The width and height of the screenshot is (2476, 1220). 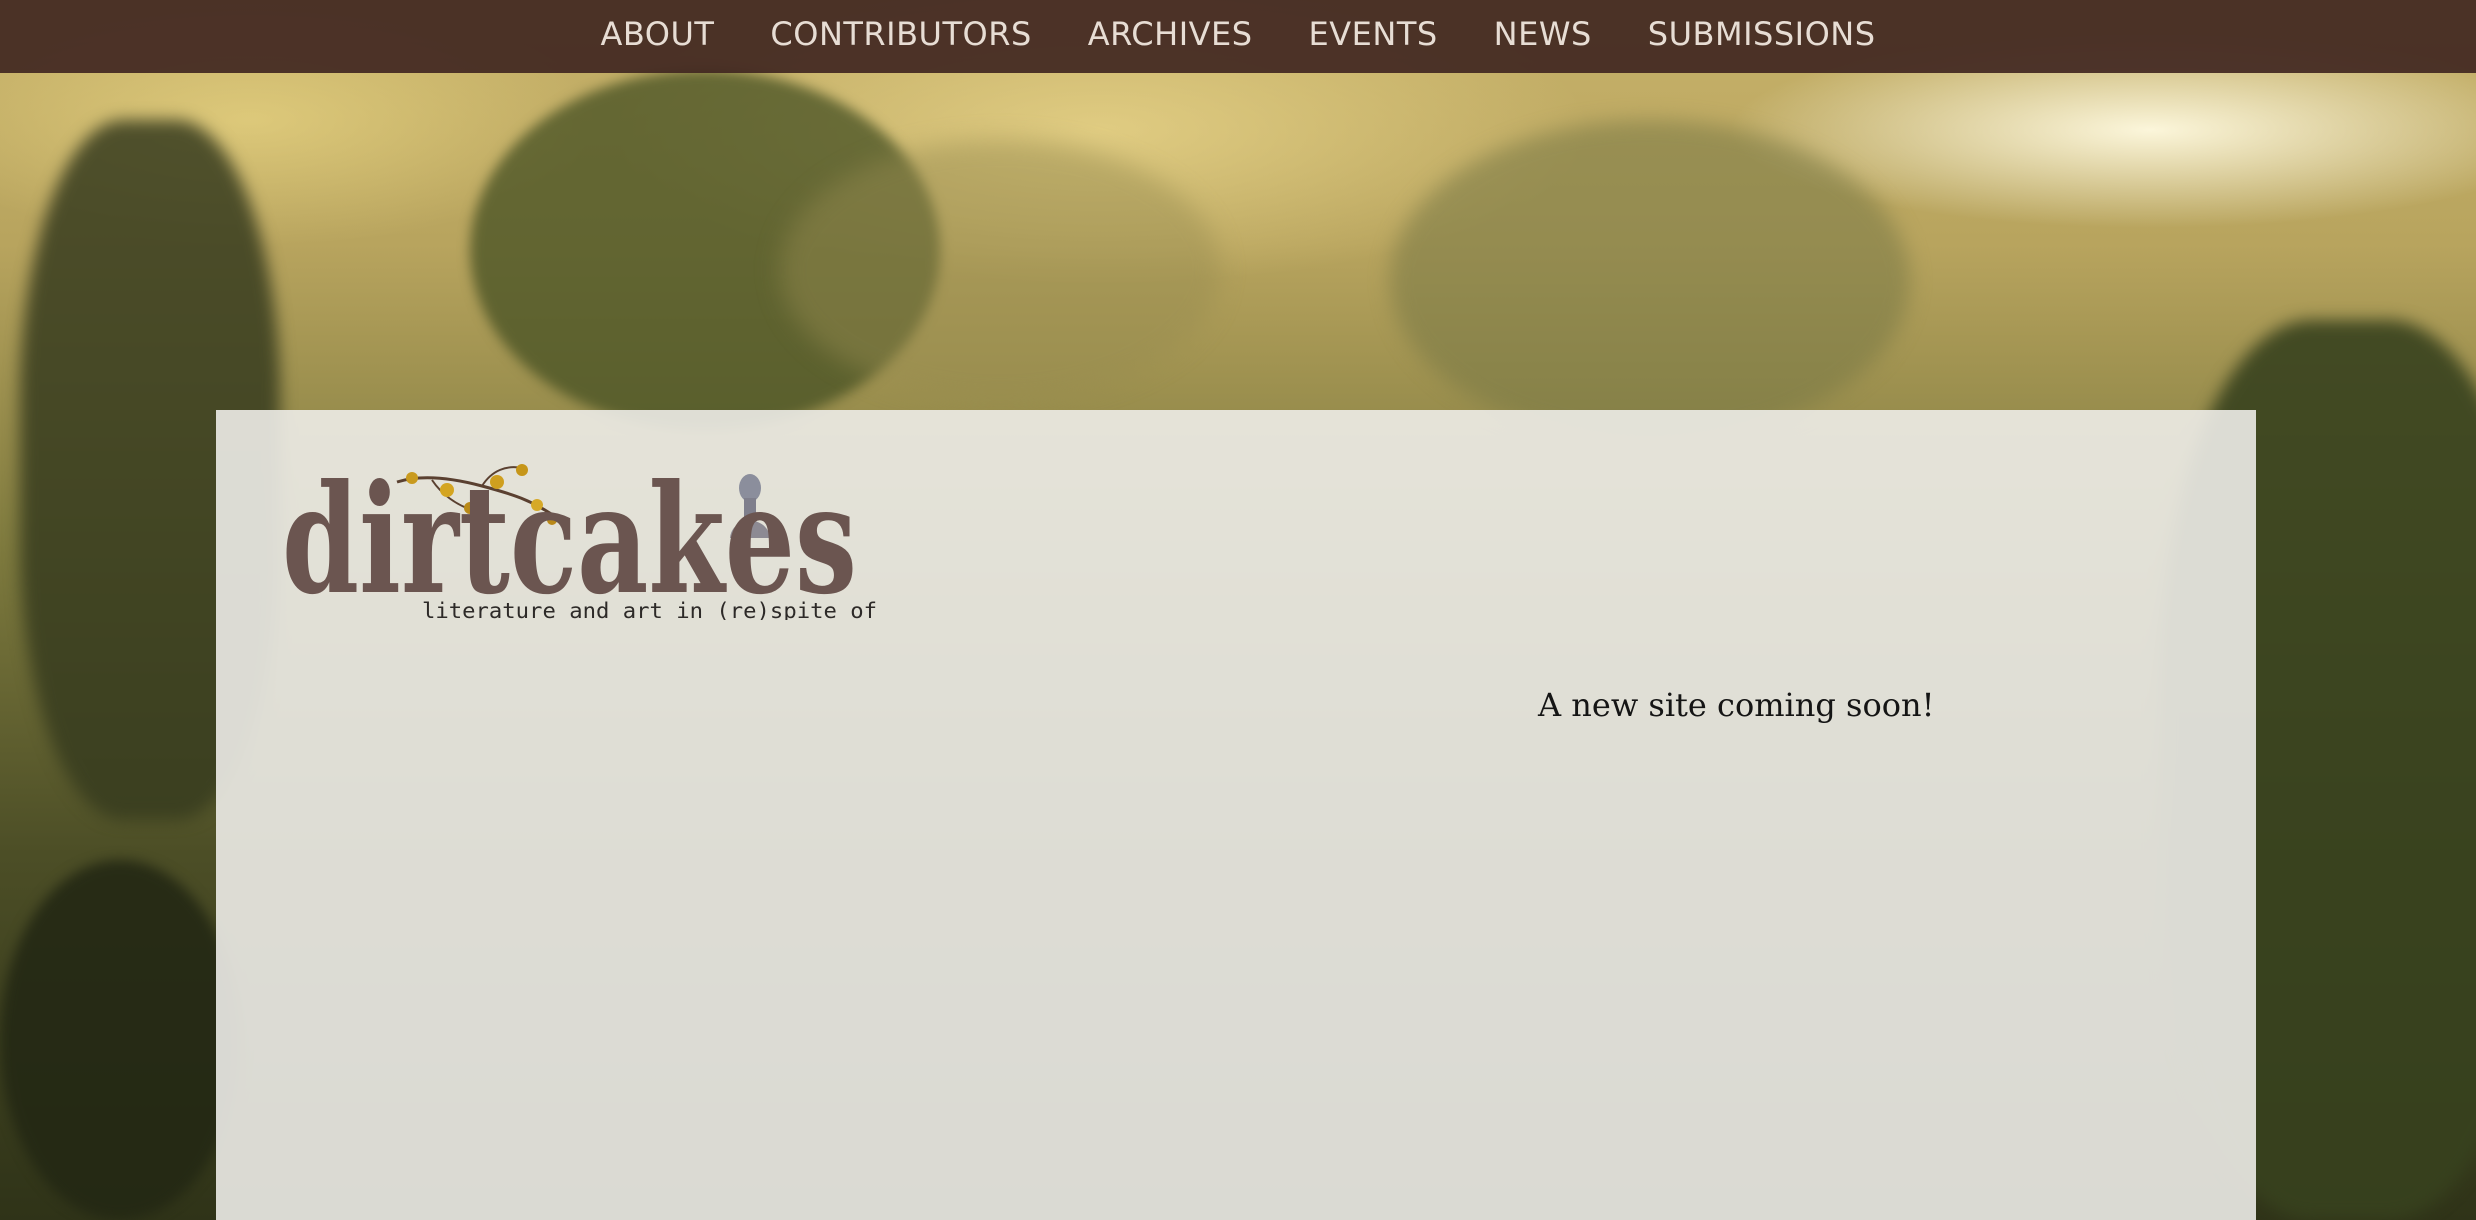 I want to click on nav-item-events: EVENTS, so click(x=1373, y=34).